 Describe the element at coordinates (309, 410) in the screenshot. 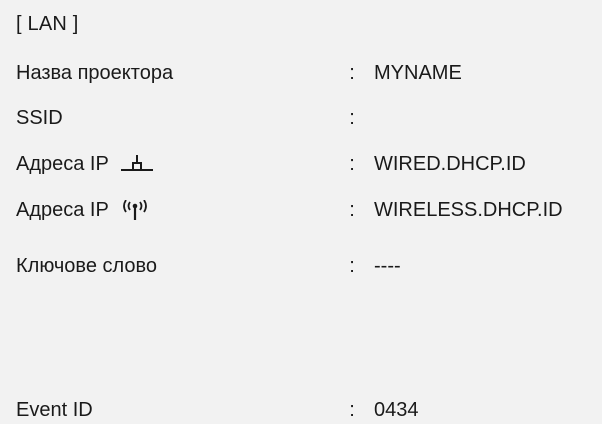

I see `info-row-event-id: Event ID : 0434` at that location.